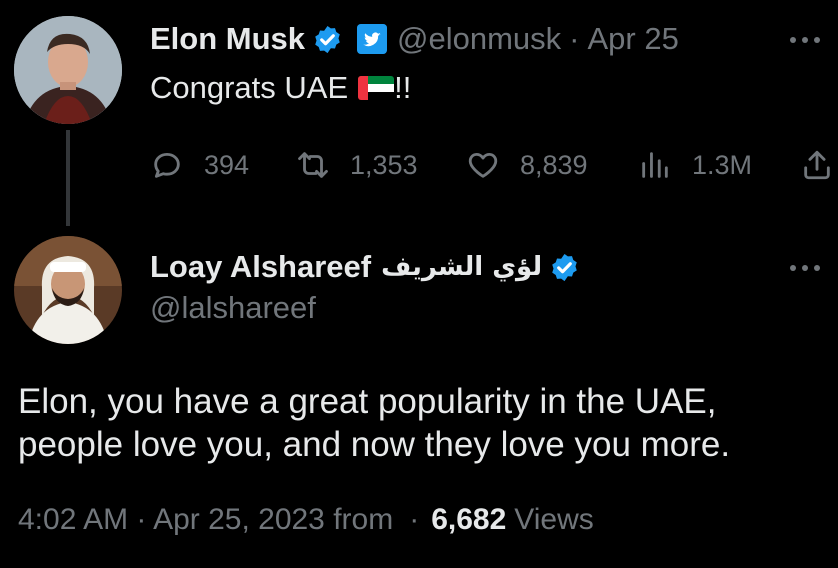 The image size is (838, 568). I want to click on tweet-header: Elon Musk @elonmusk · Apr 25, so click(414, 39).